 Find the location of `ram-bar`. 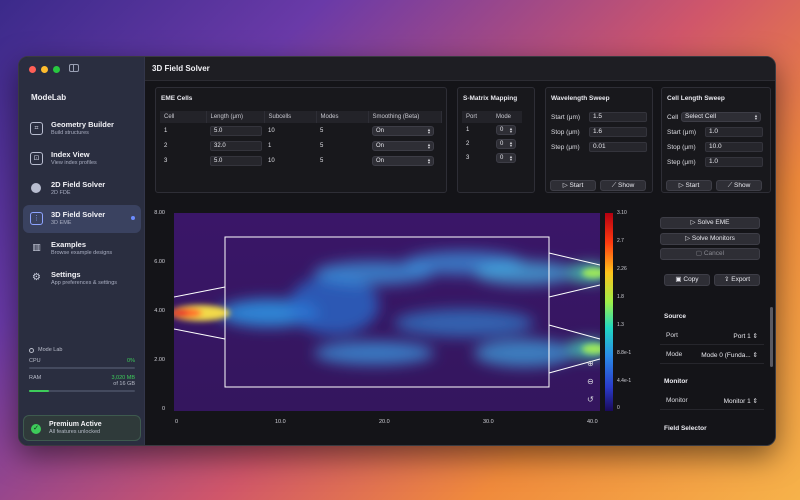

ram-bar is located at coordinates (82, 391).